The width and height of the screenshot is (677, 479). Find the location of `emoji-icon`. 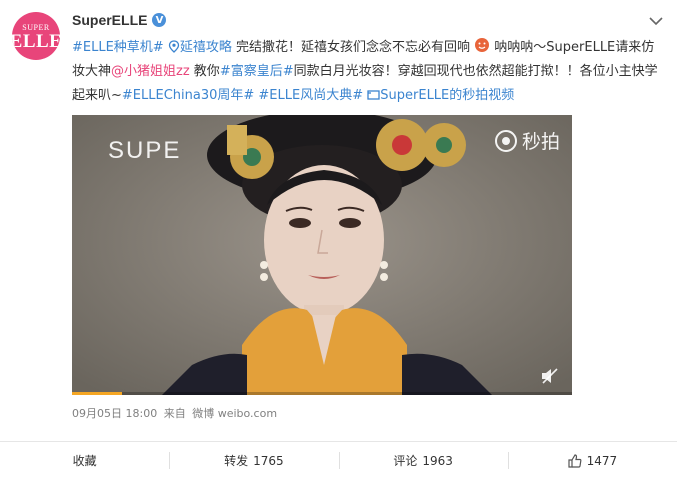

emoji-icon is located at coordinates (482, 45).